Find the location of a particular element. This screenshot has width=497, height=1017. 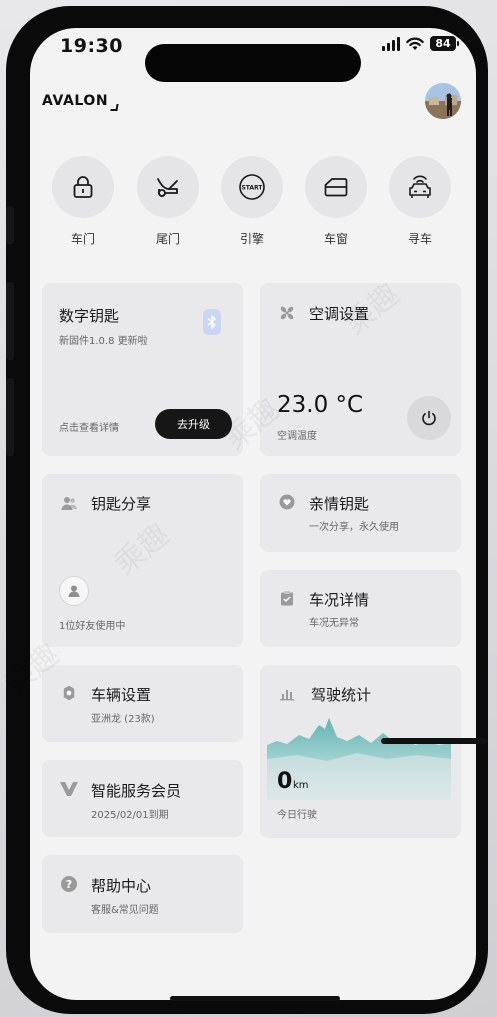

ac-settings-title: 空调设置 is located at coordinates (339, 314).